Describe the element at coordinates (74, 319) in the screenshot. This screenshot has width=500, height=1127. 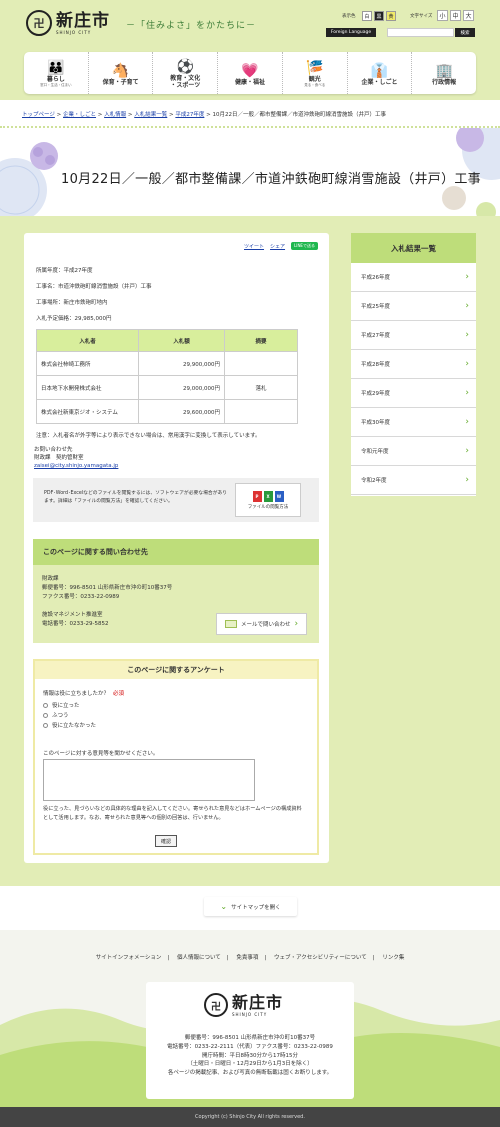
I see `estimated-price: 入札予定価格：29,985,000円` at that location.